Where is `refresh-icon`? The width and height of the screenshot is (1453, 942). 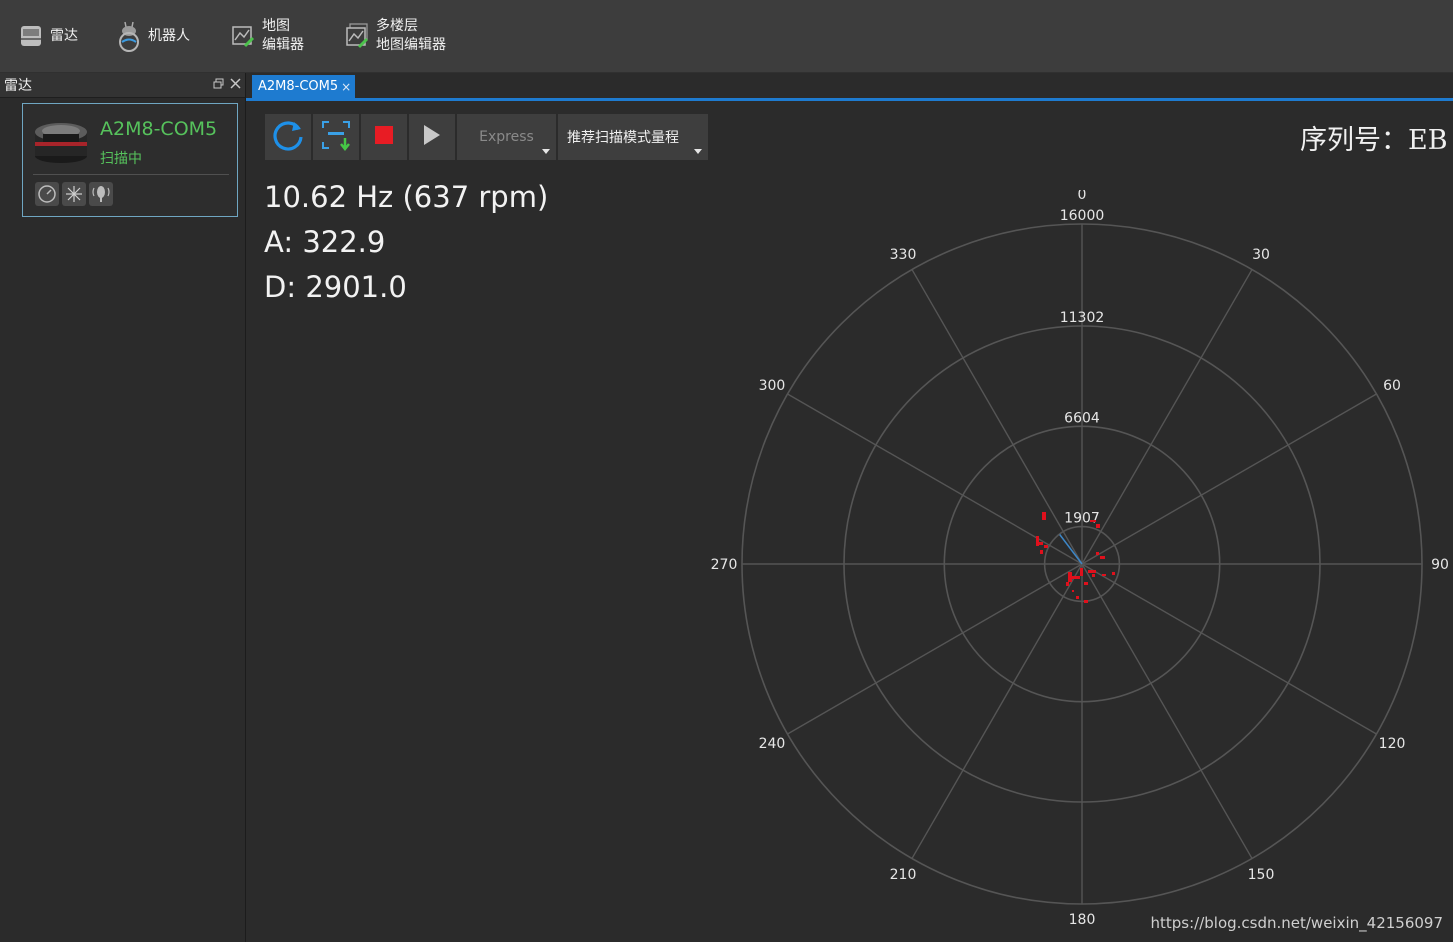
refresh-icon is located at coordinates (288, 137).